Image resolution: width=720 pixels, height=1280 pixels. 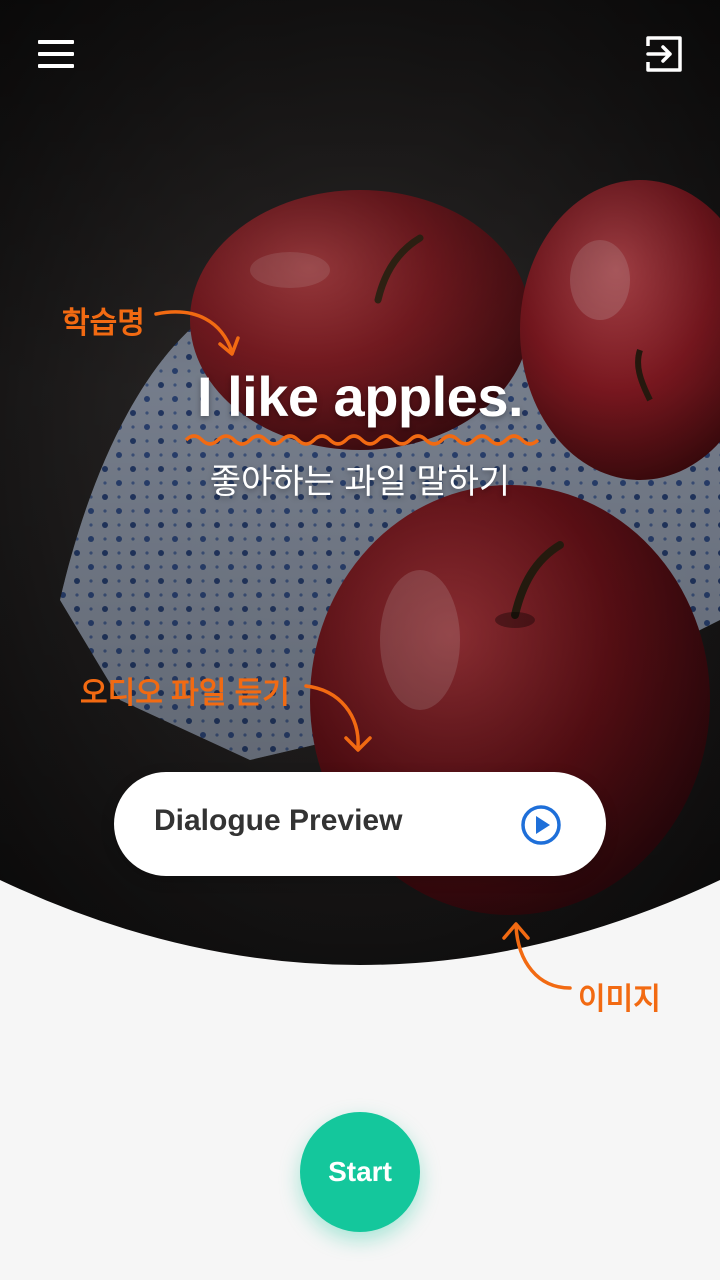 What do you see at coordinates (360, 482) in the screenshot?
I see `lesson-subtitle: 좋아하는 과일 말하기` at bounding box center [360, 482].